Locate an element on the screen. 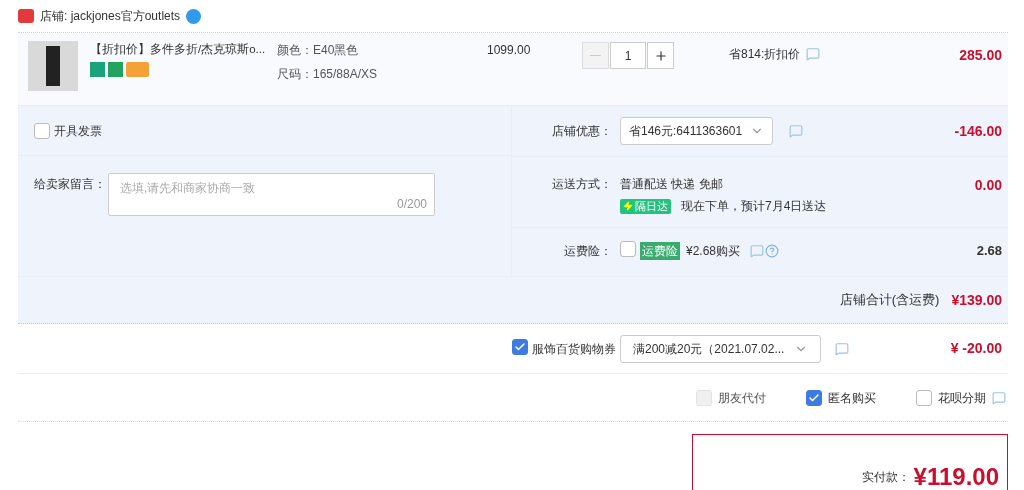  plus-icon is located at coordinates (660, 55).